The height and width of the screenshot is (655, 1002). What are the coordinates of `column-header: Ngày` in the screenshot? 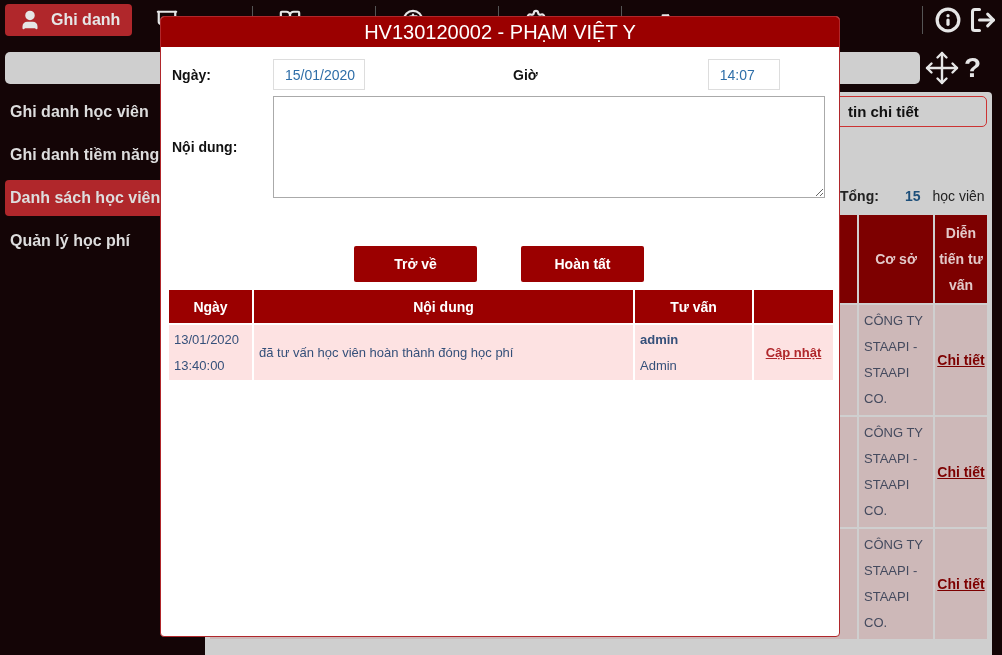 It's located at (210, 306).